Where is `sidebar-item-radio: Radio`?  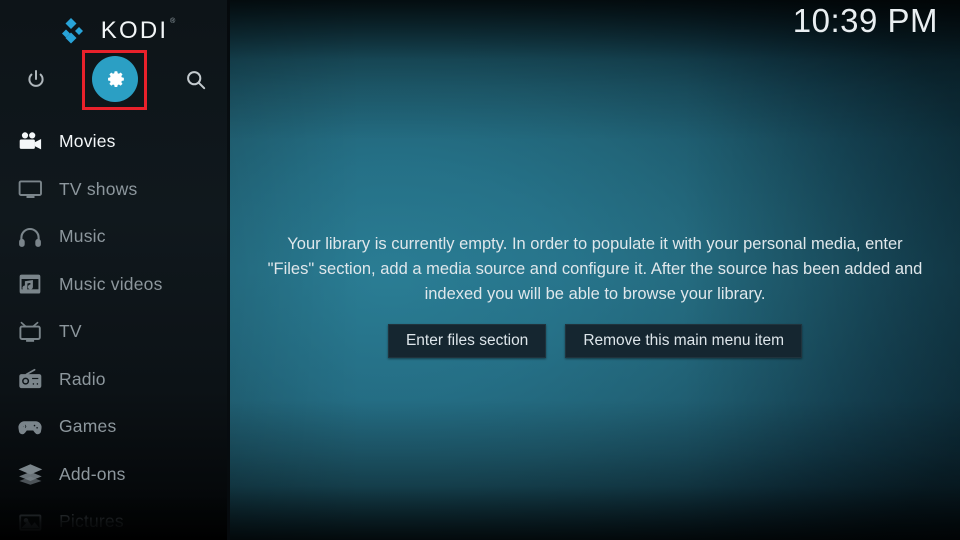 sidebar-item-radio: Radio is located at coordinates (115, 380).